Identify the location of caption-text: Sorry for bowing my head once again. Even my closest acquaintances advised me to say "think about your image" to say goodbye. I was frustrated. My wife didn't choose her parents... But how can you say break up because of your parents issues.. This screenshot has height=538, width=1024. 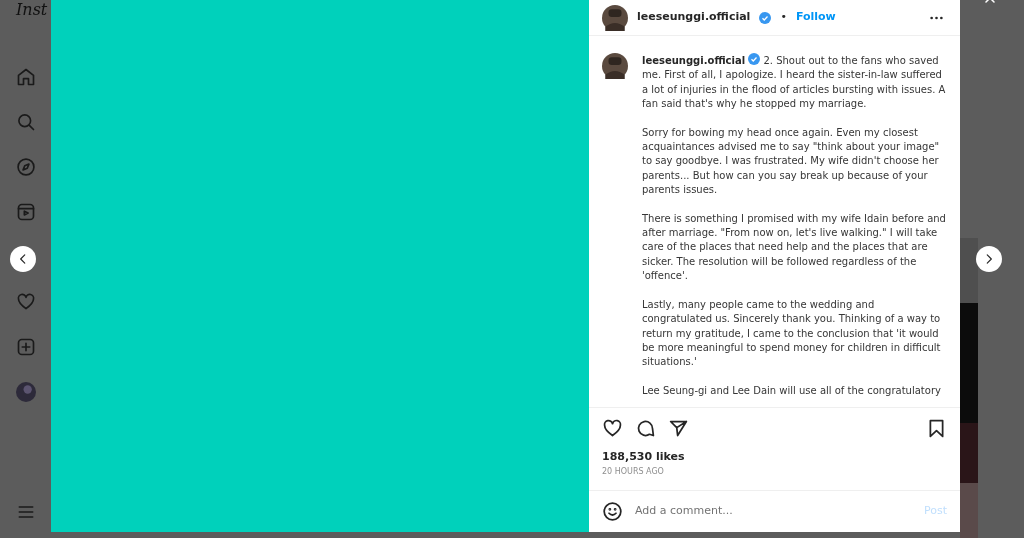
(791, 161).